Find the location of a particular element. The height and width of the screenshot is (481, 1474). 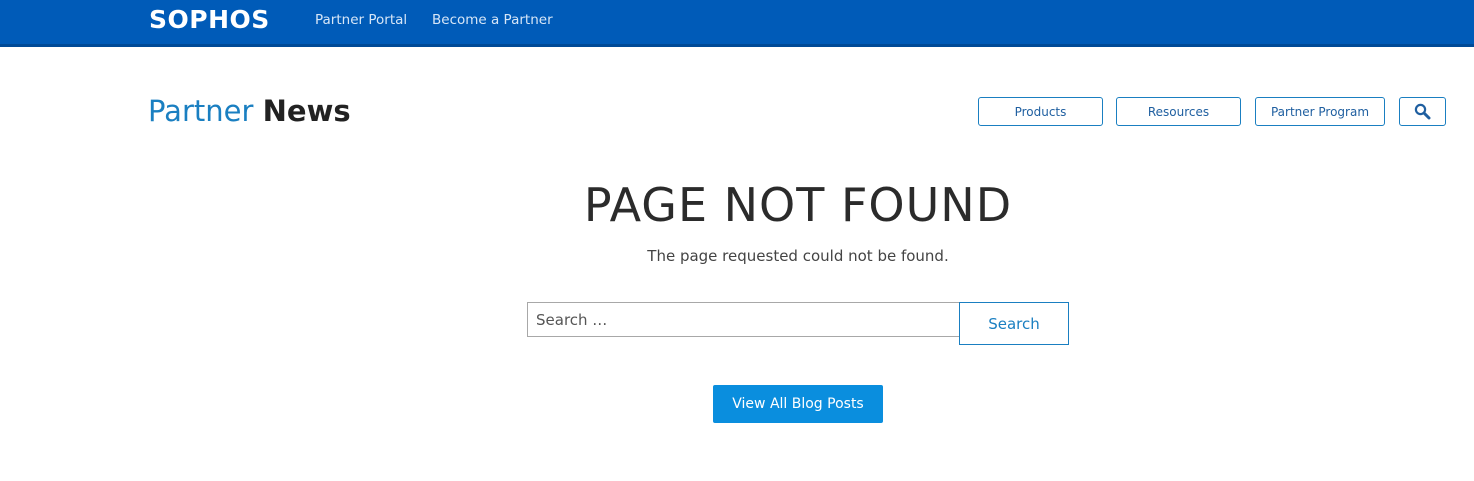

partner-portal-link: Partner Portal is located at coordinates (361, 20).